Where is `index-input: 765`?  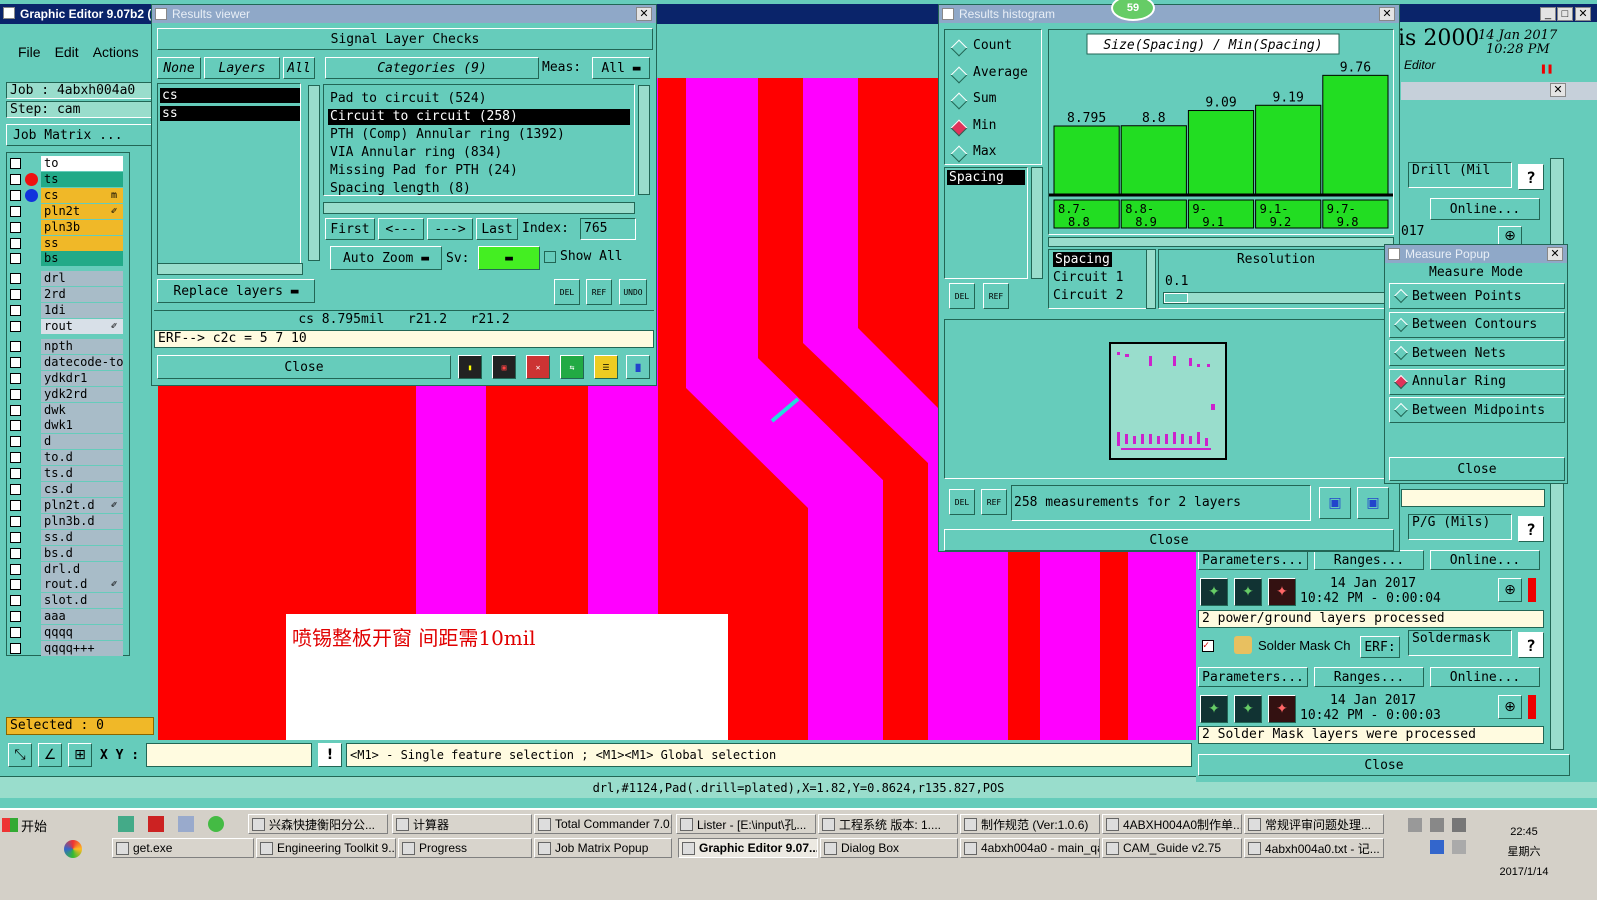
index-input: 765 is located at coordinates (608, 229).